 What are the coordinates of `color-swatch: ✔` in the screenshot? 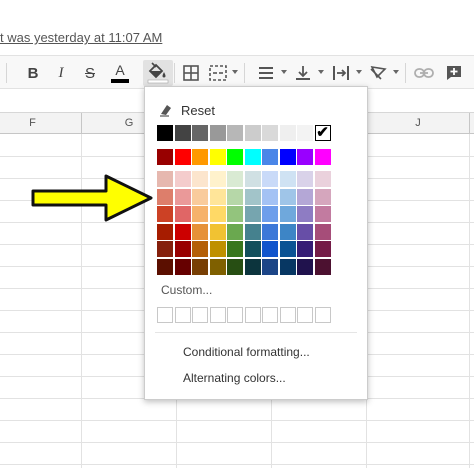 It's located at (322, 133).